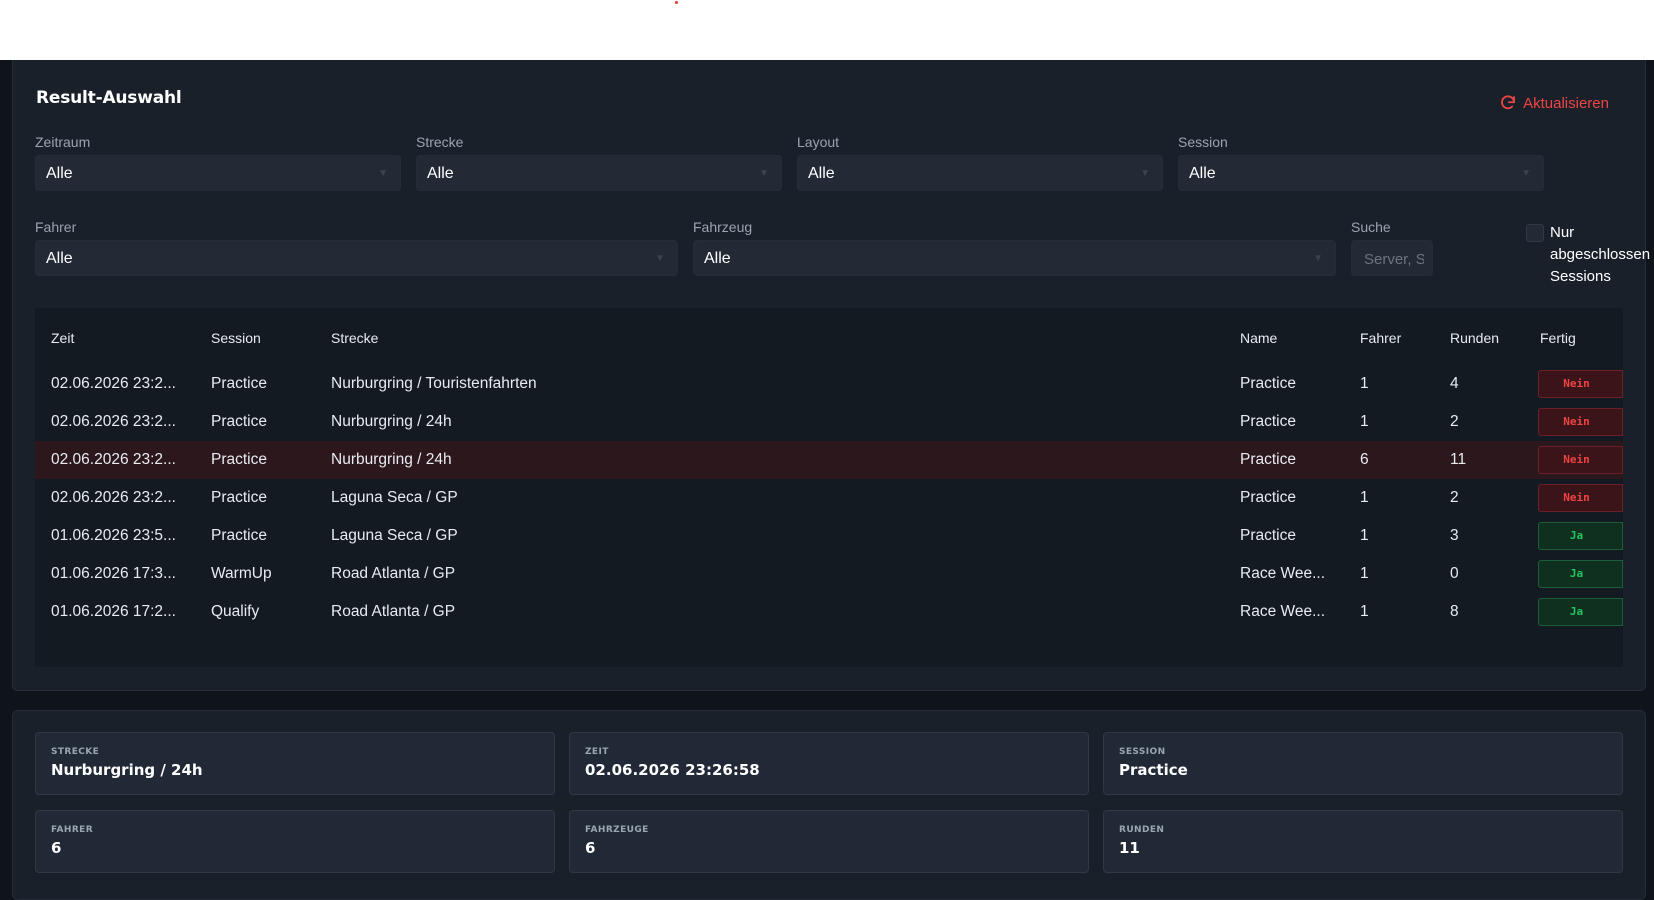 The image size is (1654, 900). I want to click on layout-label: Layout, so click(818, 142).